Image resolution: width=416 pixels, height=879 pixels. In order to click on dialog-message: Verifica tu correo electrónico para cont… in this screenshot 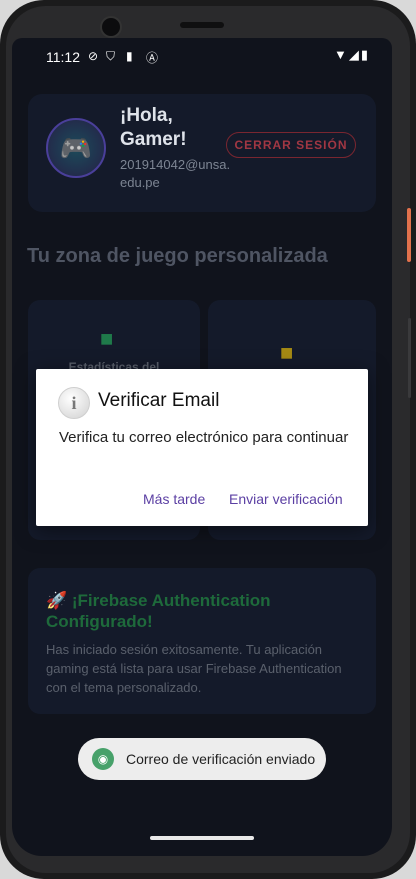, I will do `click(204, 437)`.